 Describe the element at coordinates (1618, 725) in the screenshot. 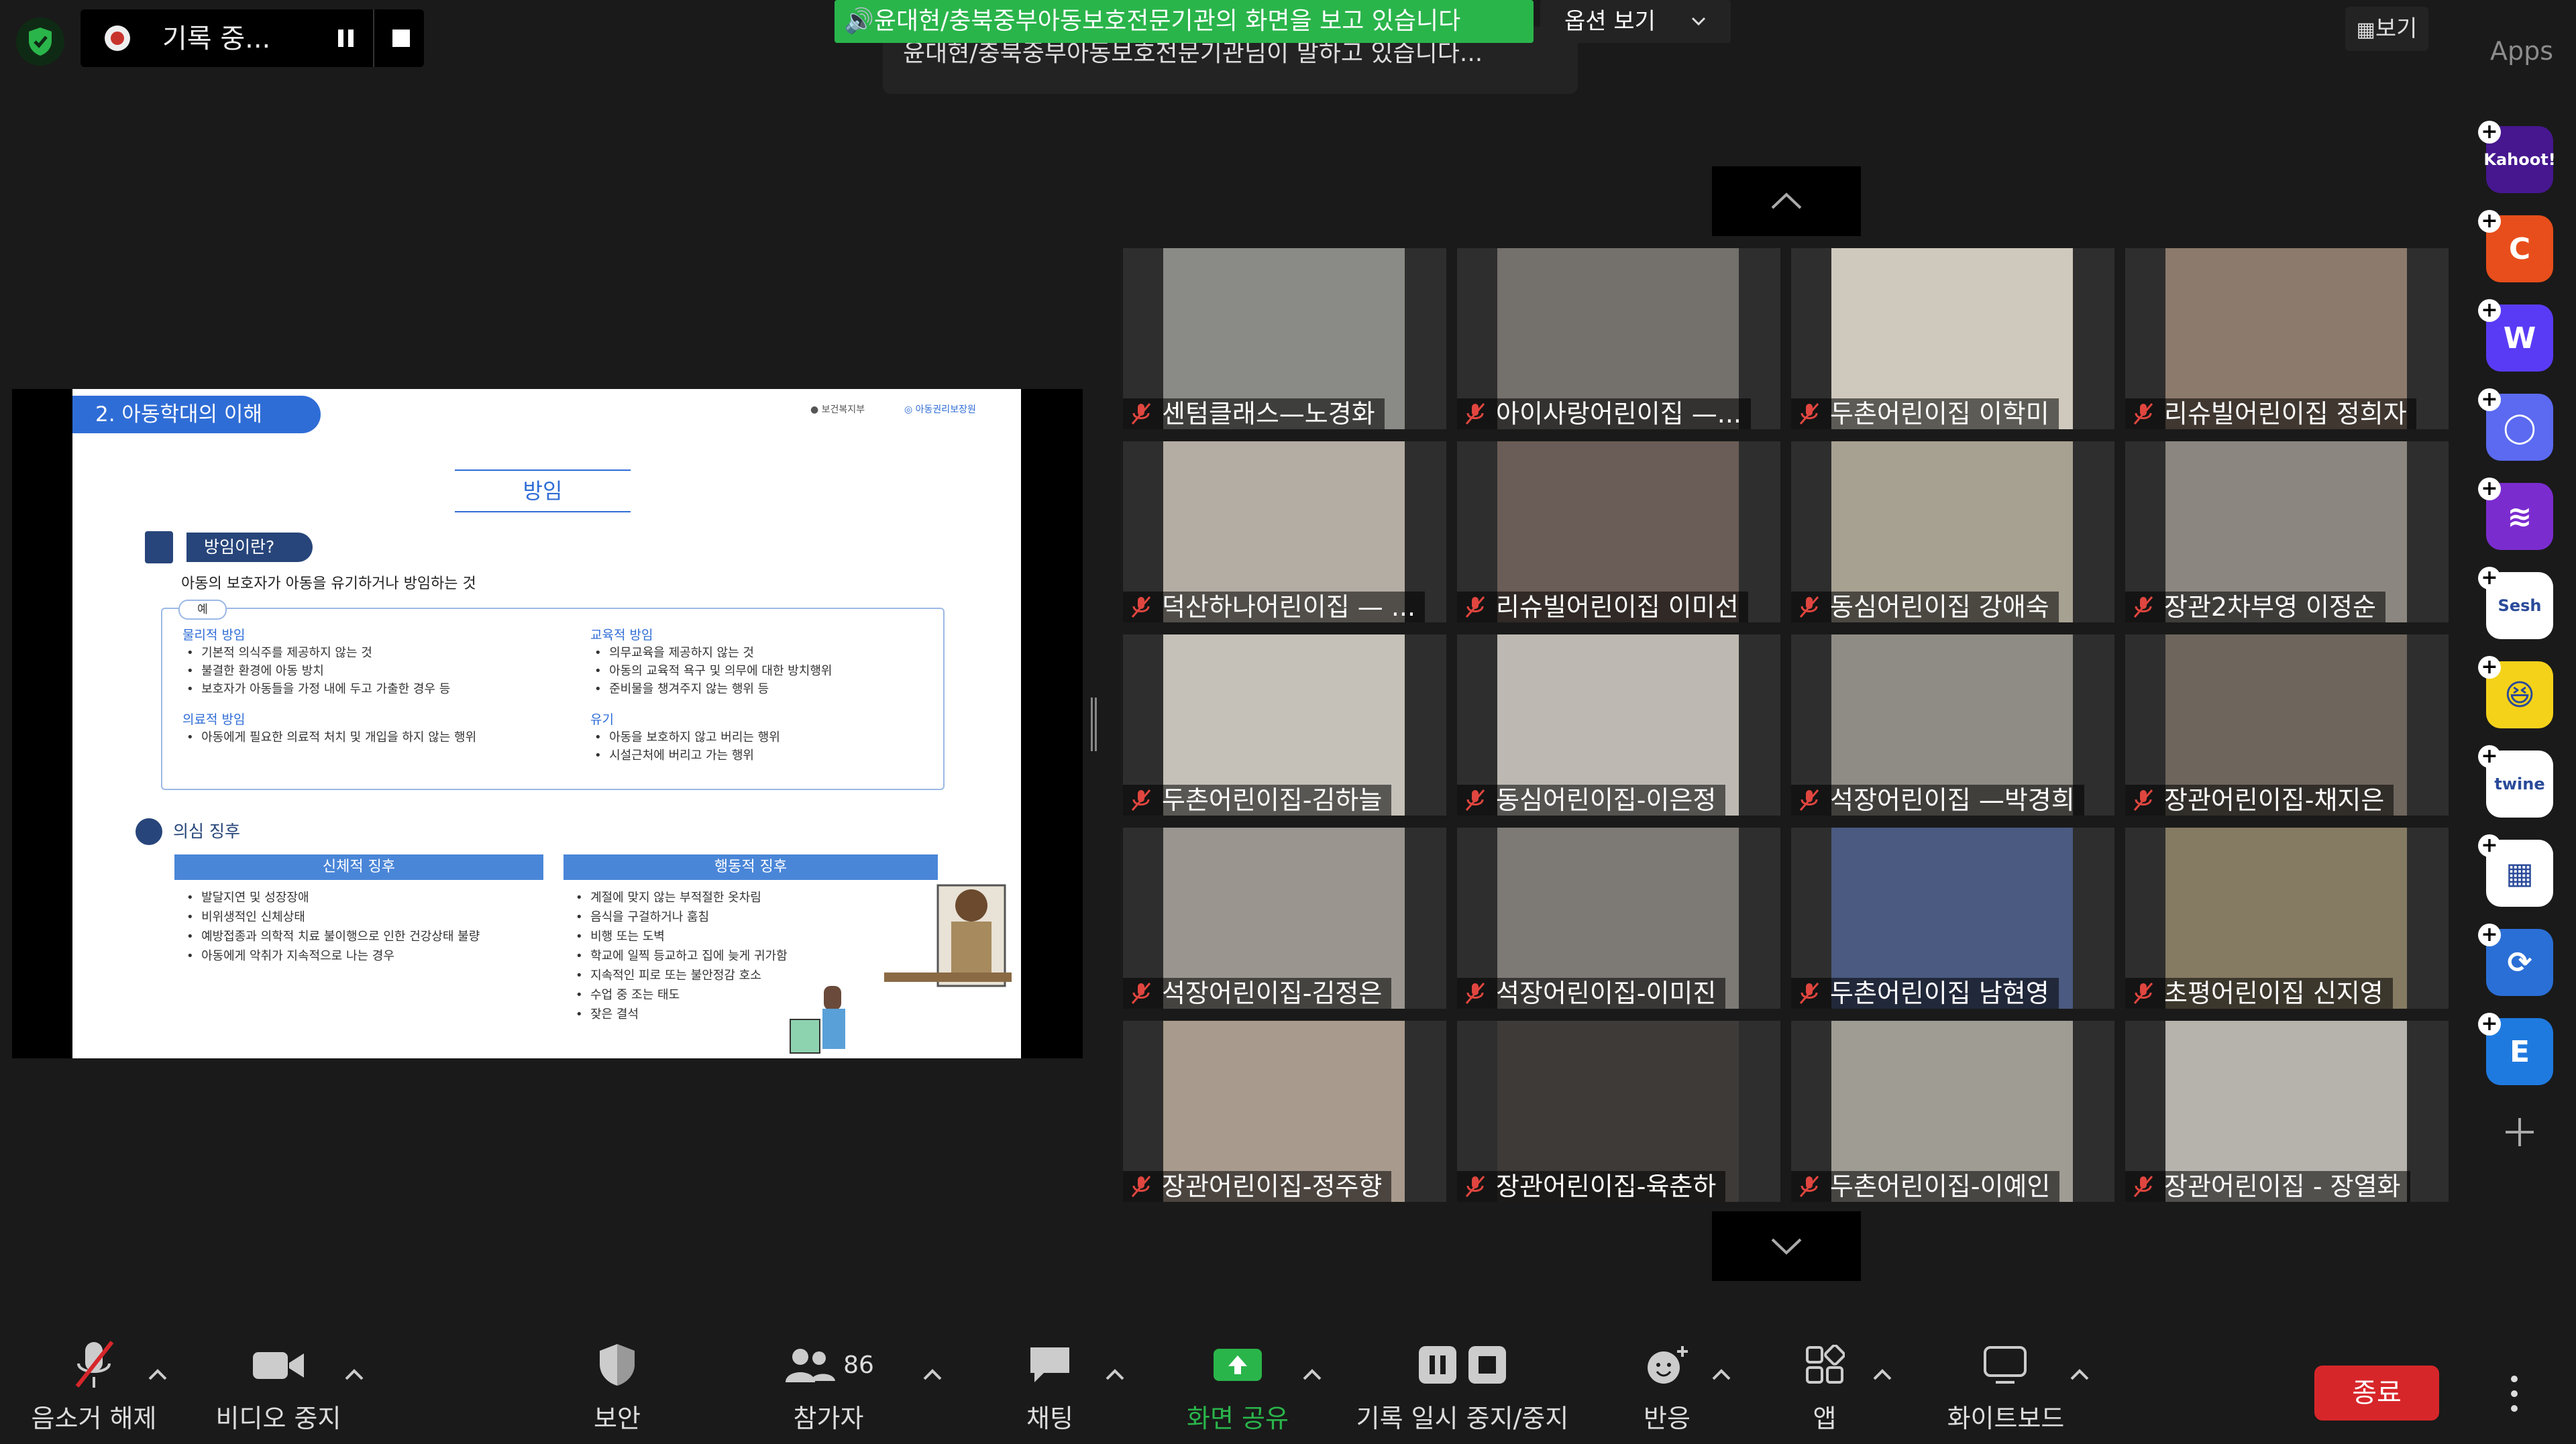

I see `video-tile: 동심어린이집-이은정` at that location.